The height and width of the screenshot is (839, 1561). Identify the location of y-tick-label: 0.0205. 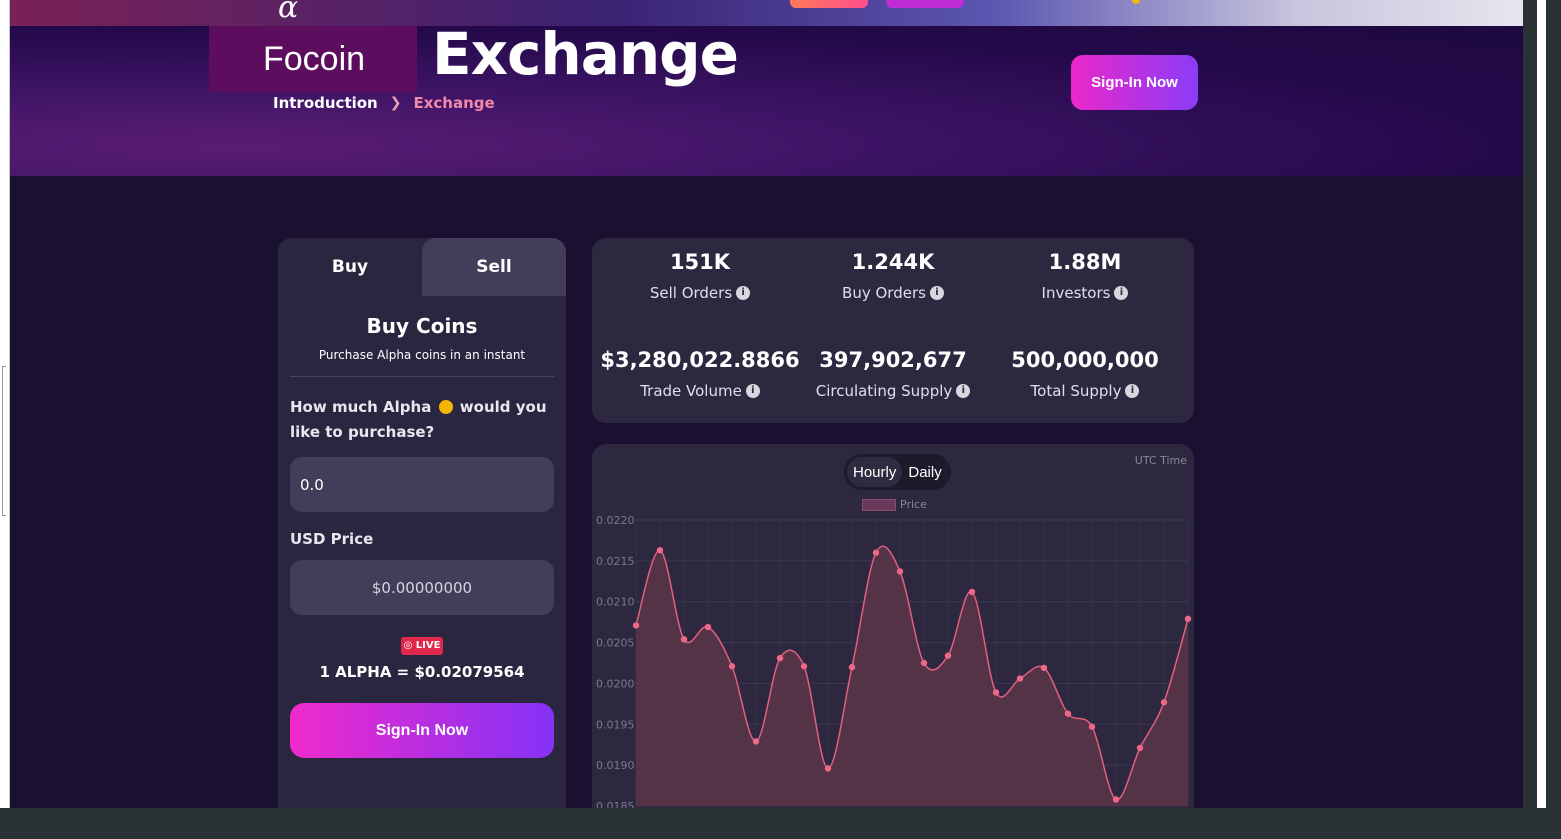
(615, 643).